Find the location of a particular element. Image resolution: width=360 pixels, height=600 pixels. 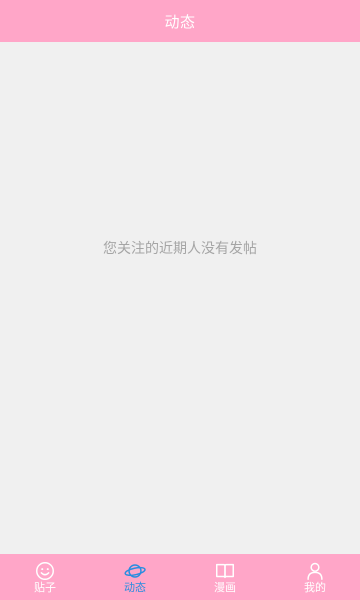

person-icon is located at coordinates (315, 571).